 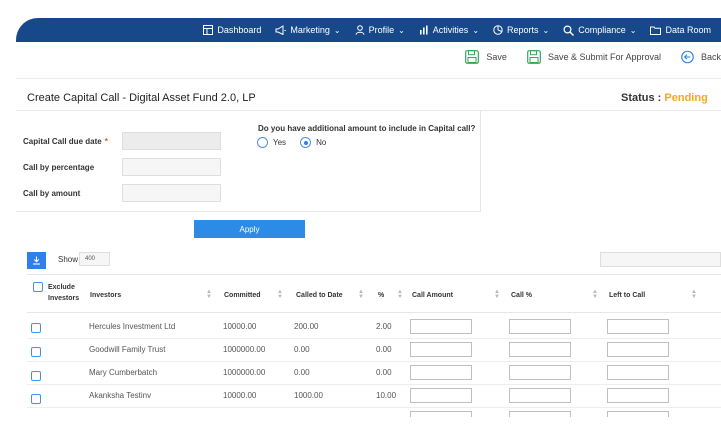 I want to click on dashboard-icon, so click(x=208, y=30).